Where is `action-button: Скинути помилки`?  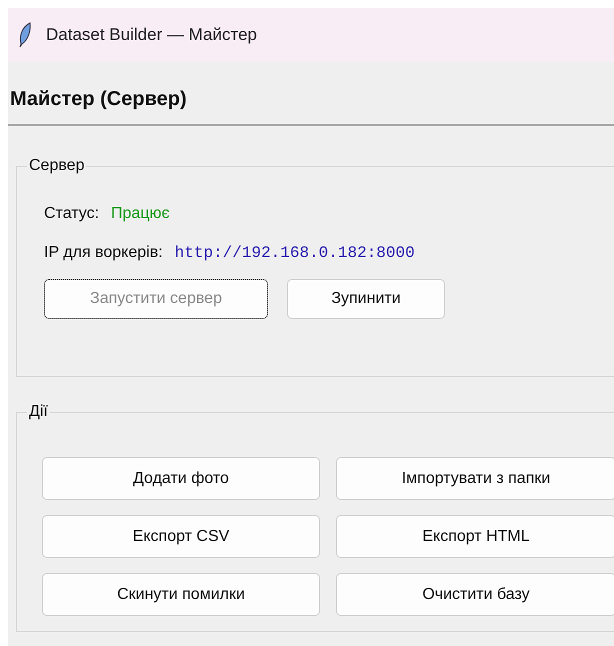 action-button: Скинути помилки is located at coordinates (181, 594).